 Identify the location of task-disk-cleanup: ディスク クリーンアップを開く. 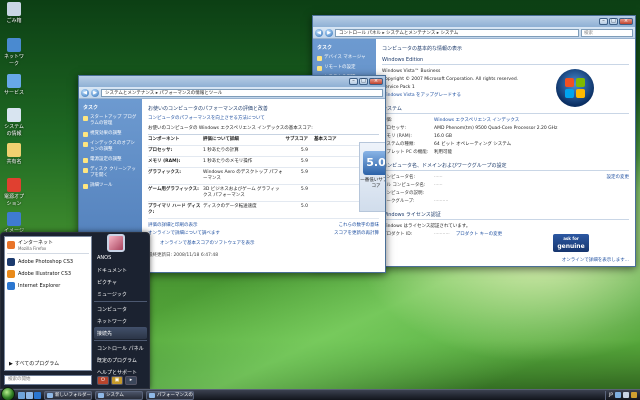
(110, 173).